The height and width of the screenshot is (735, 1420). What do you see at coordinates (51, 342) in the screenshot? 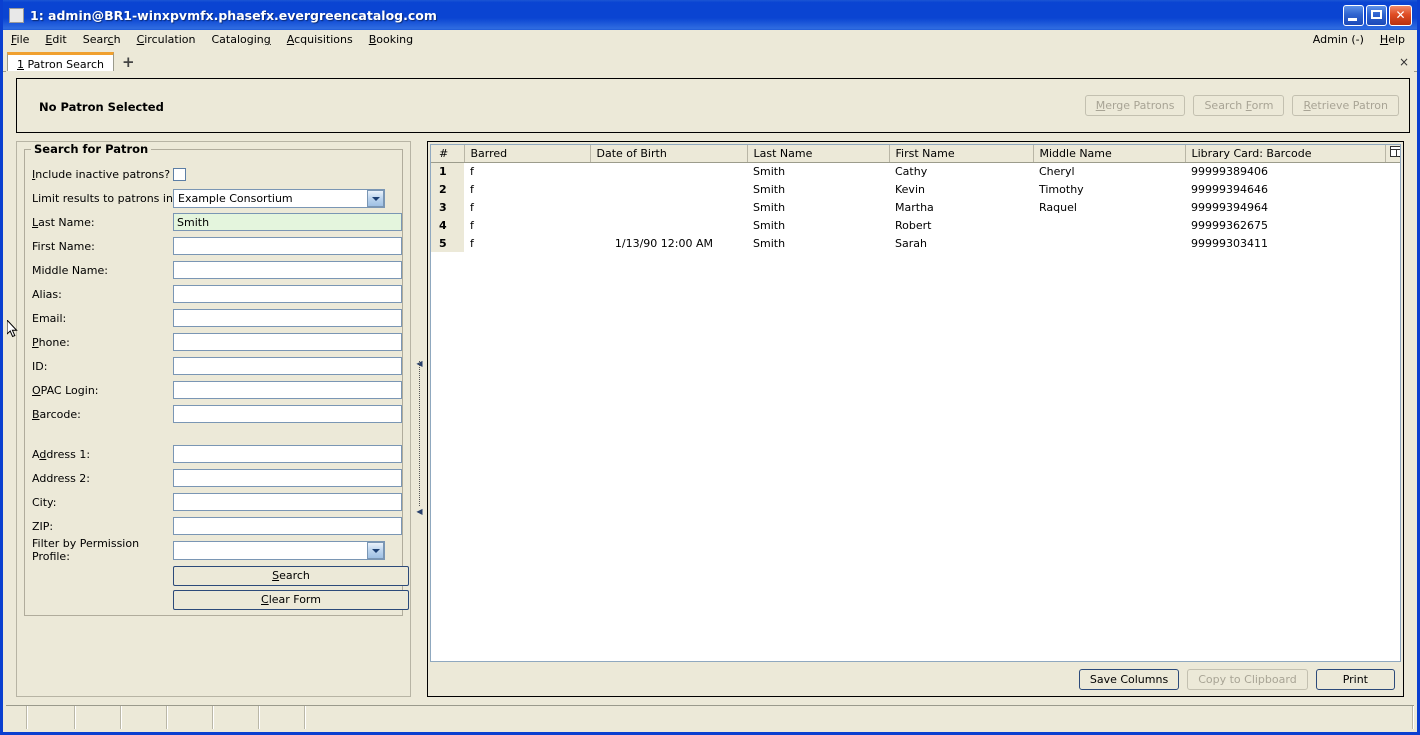
I see `phone-label: Phone:` at bounding box center [51, 342].